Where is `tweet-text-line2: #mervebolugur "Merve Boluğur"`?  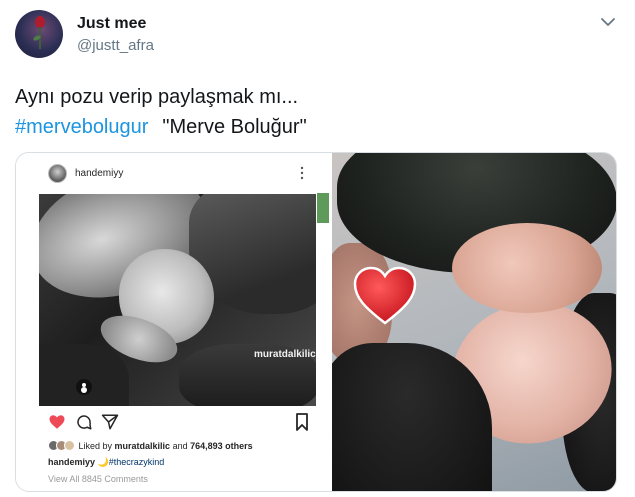
tweet-text-line2: #mervebolugur "Merve Boluğur" is located at coordinates (315, 127).